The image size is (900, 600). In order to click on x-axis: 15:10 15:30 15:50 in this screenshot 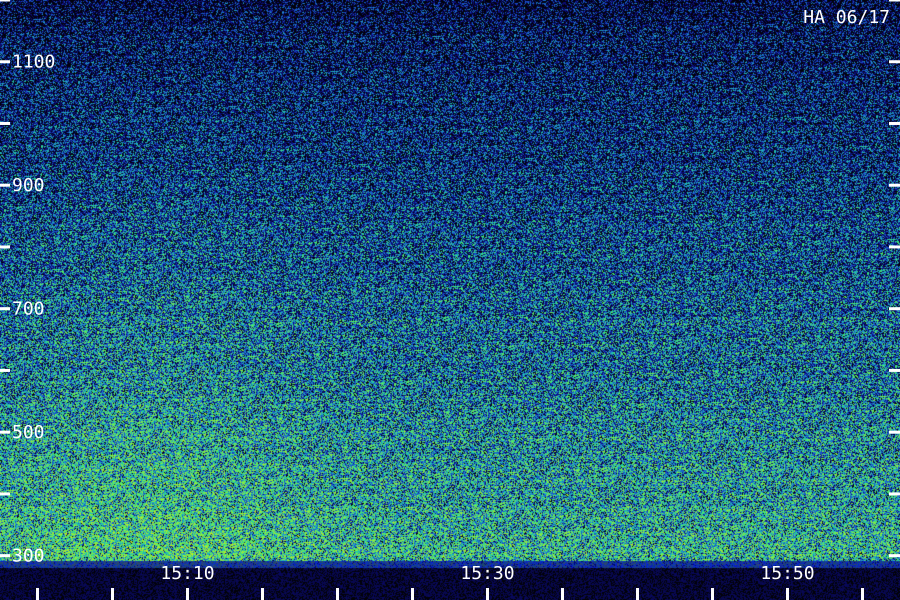, I will do `click(450, 581)`.